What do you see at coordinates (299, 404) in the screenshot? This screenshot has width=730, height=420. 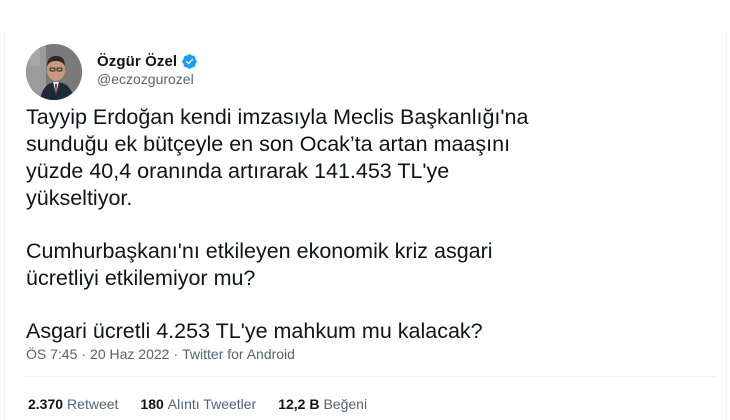 I see `like-count: 12,2 B` at bounding box center [299, 404].